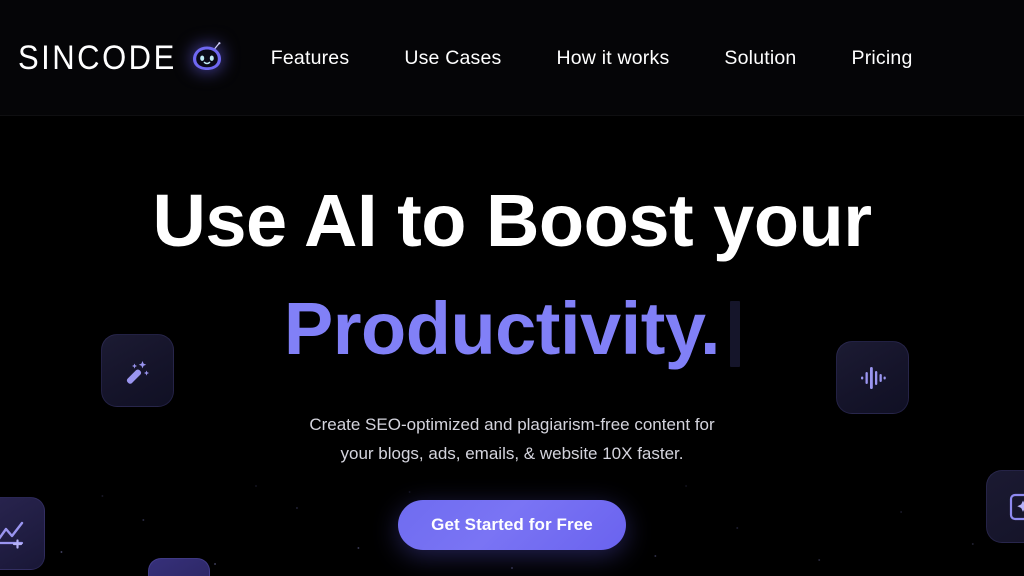  Describe the element at coordinates (1015, 507) in the screenshot. I see `image-sparkle-icon` at that location.